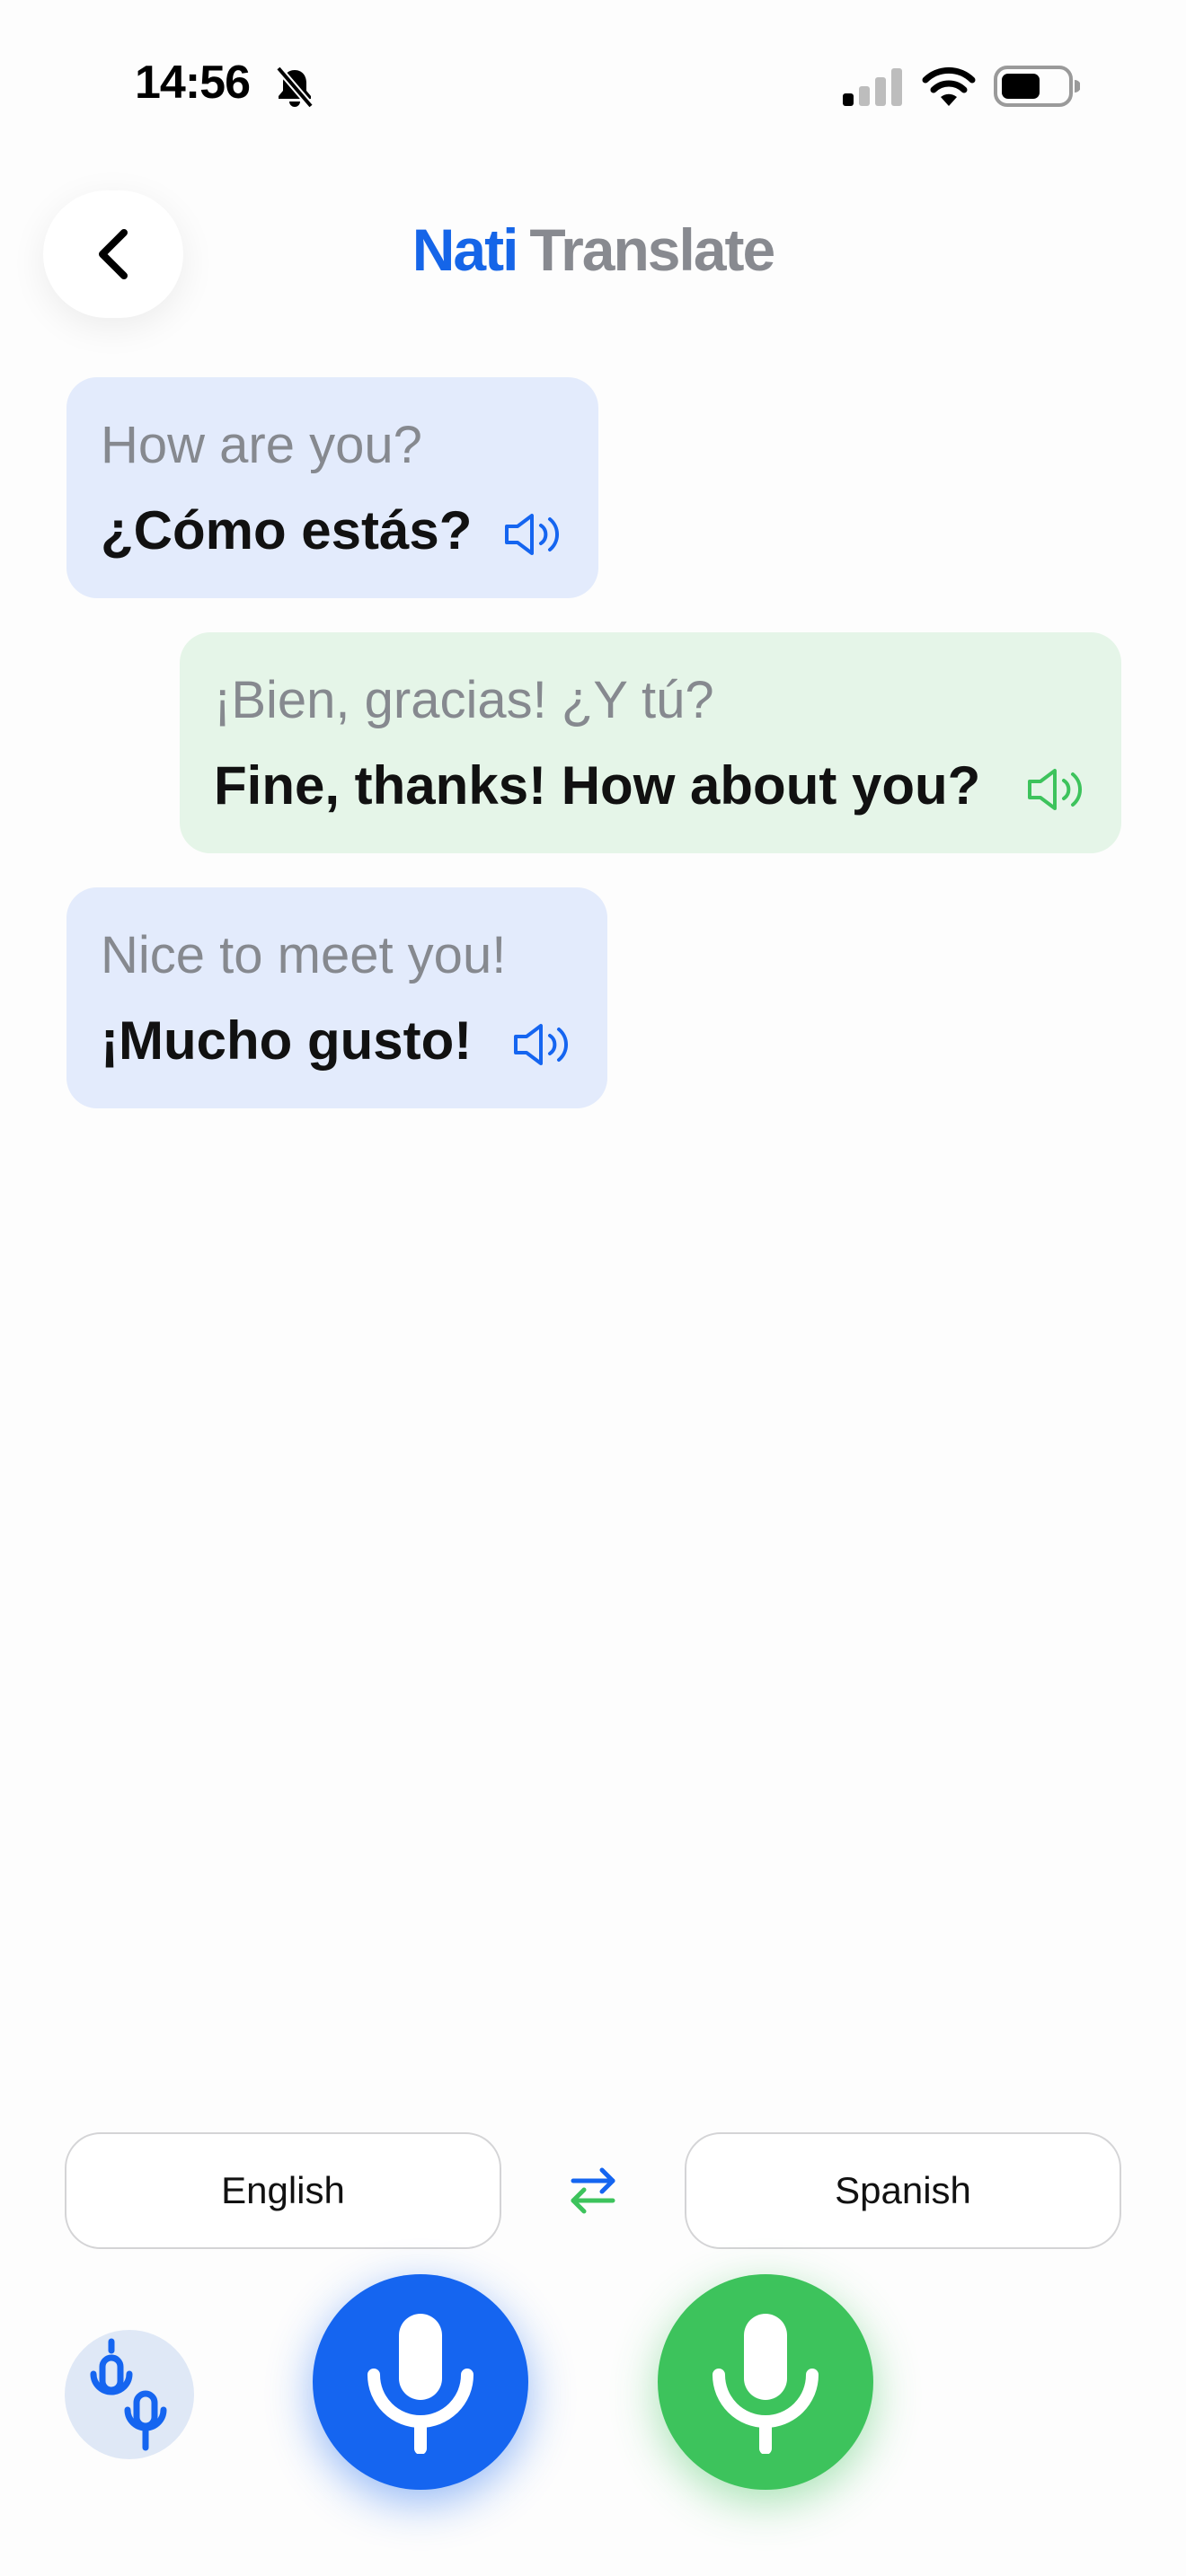 The width and height of the screenshot is (1186, 2576). I want to click on app-title-brand: Nati, so click(465, 249).